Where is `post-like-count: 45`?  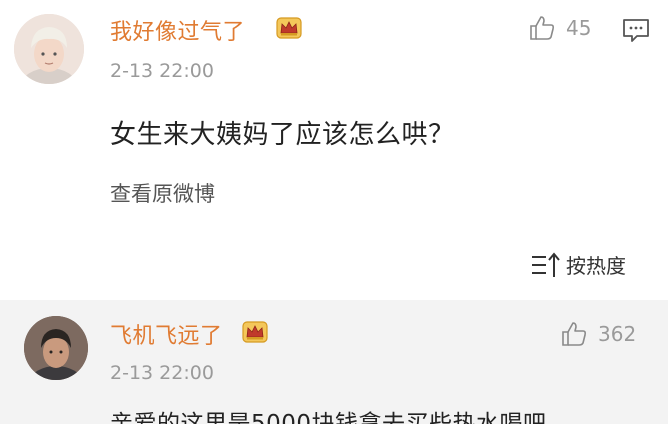
post-like-count: 45 is located at coordinates (579, 28).